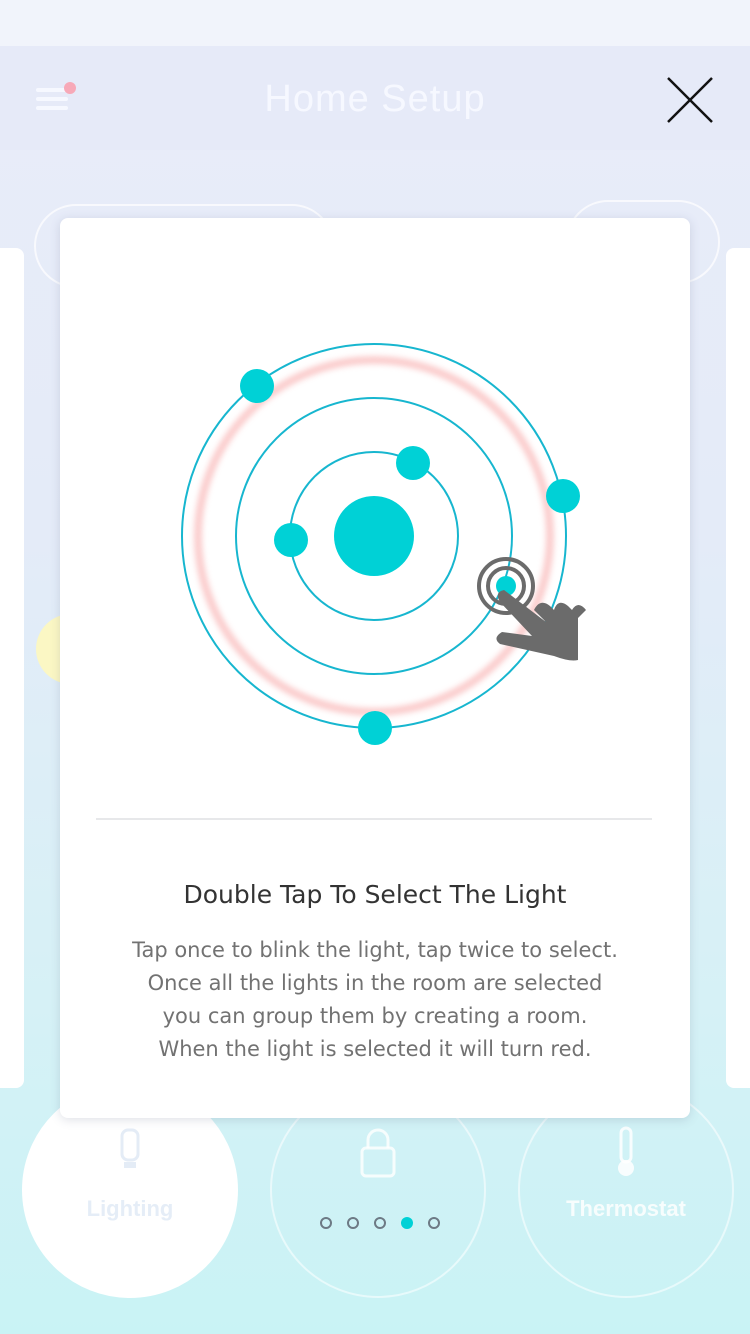 The image size is (750, 1334). I want to click on page-indicator, so click(385, 1220).